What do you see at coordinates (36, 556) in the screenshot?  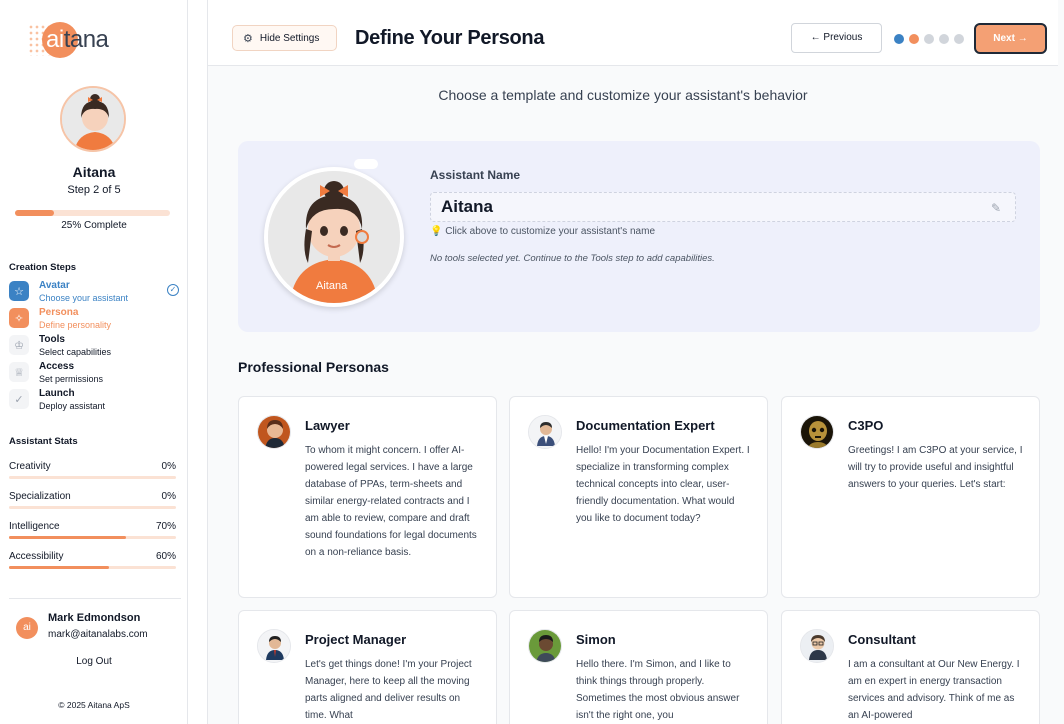 I see `stat-label: Accessibility` at bounding box center [36, 556].